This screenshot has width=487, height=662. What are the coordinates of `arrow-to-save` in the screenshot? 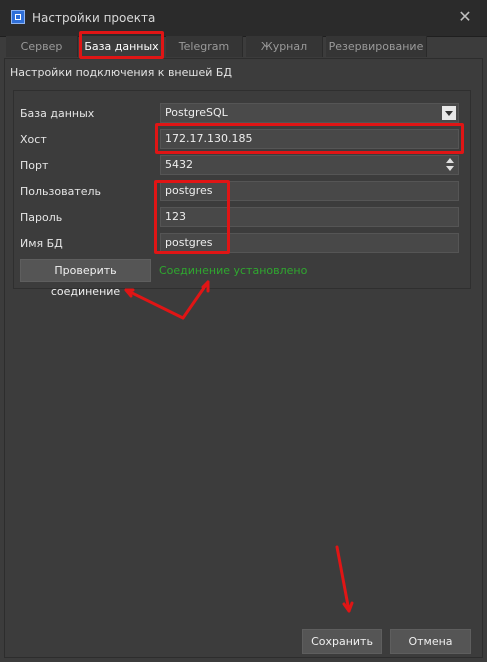 It's located at (343, 579).